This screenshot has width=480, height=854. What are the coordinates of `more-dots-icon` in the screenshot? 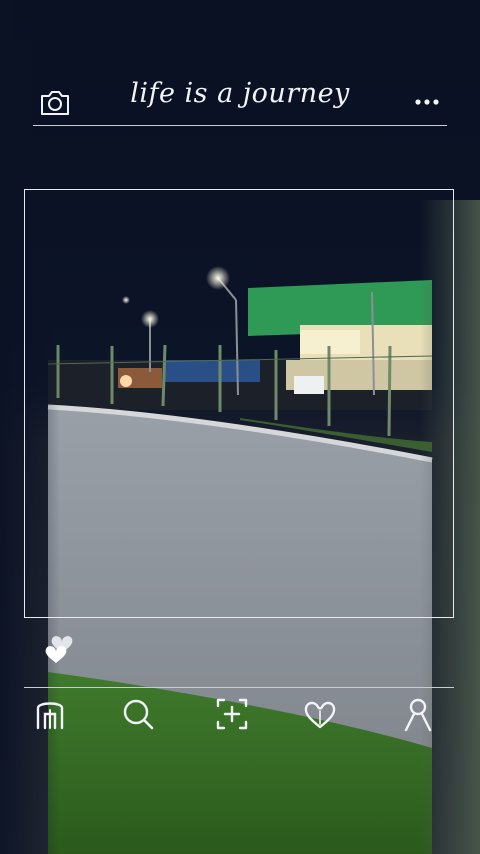 It's located at (428, 102).